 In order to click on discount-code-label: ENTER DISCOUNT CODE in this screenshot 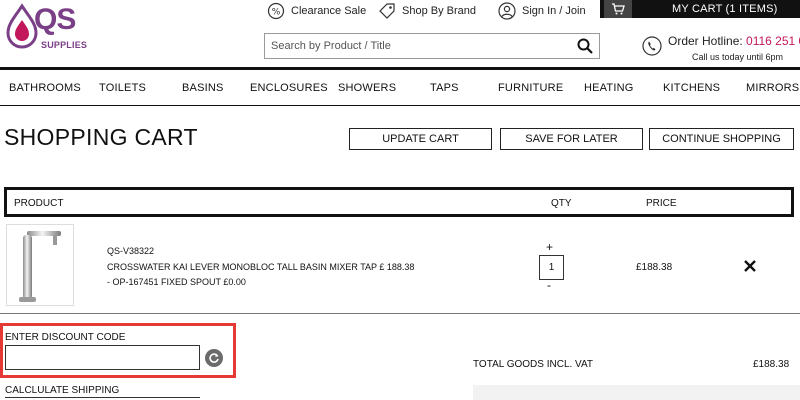, I will do `click(65, 337)`.